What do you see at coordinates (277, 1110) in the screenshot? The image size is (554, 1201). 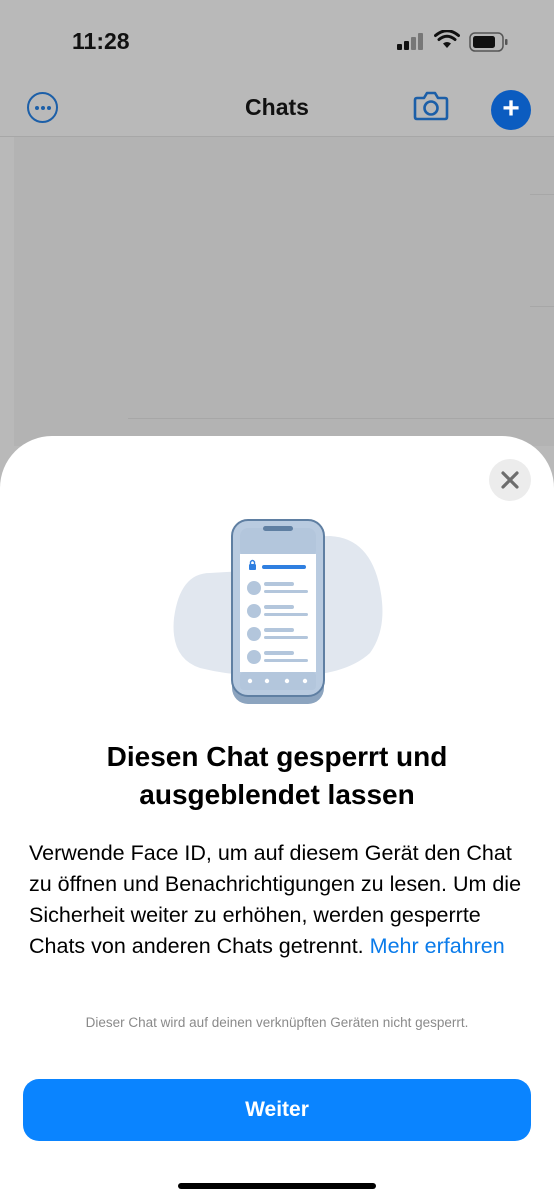 I see `continue-button: Weiter` at bounding box center [277, 1110].